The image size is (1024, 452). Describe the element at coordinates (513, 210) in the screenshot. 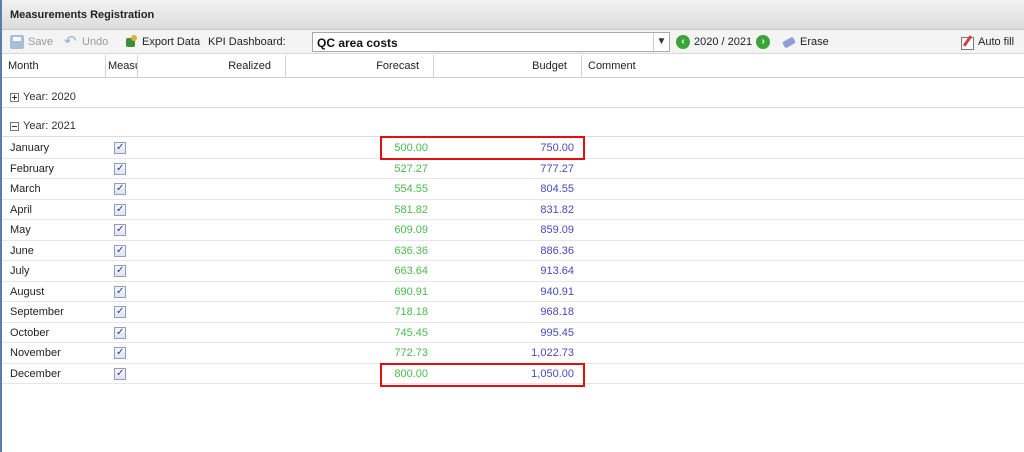

I see `table-row: April 581.82 831.82` at that location.